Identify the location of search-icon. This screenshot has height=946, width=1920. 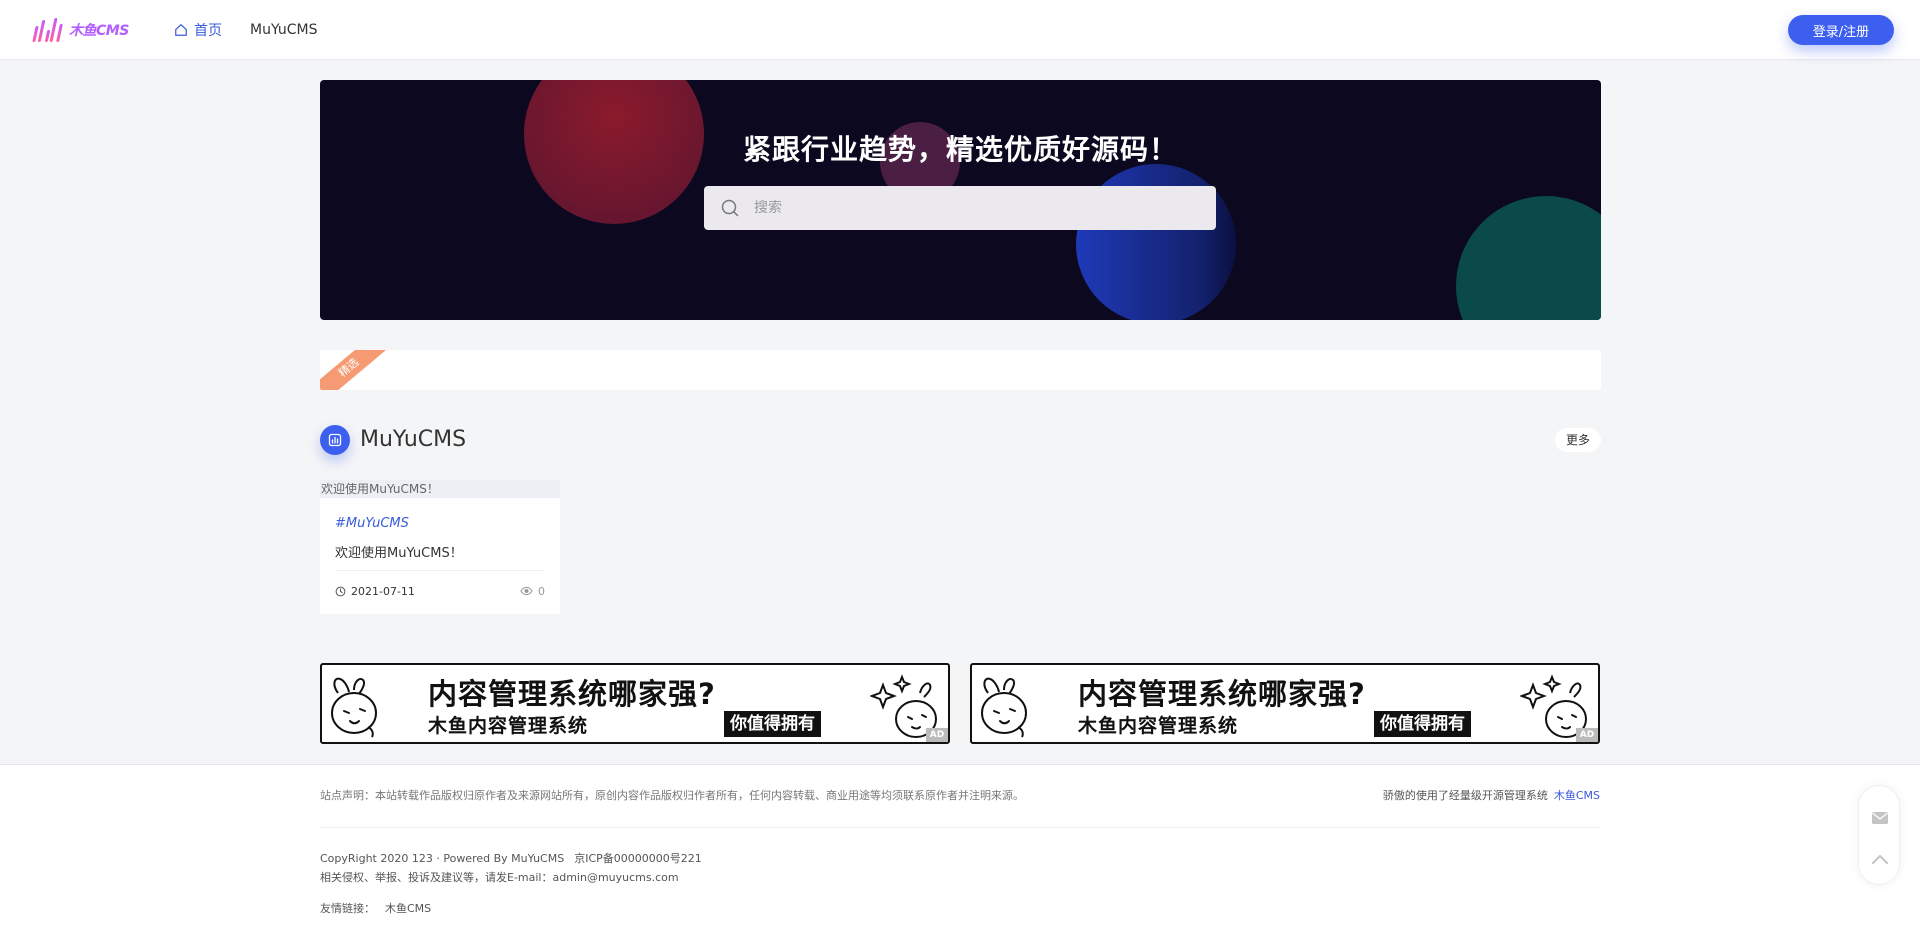
(730, 208).